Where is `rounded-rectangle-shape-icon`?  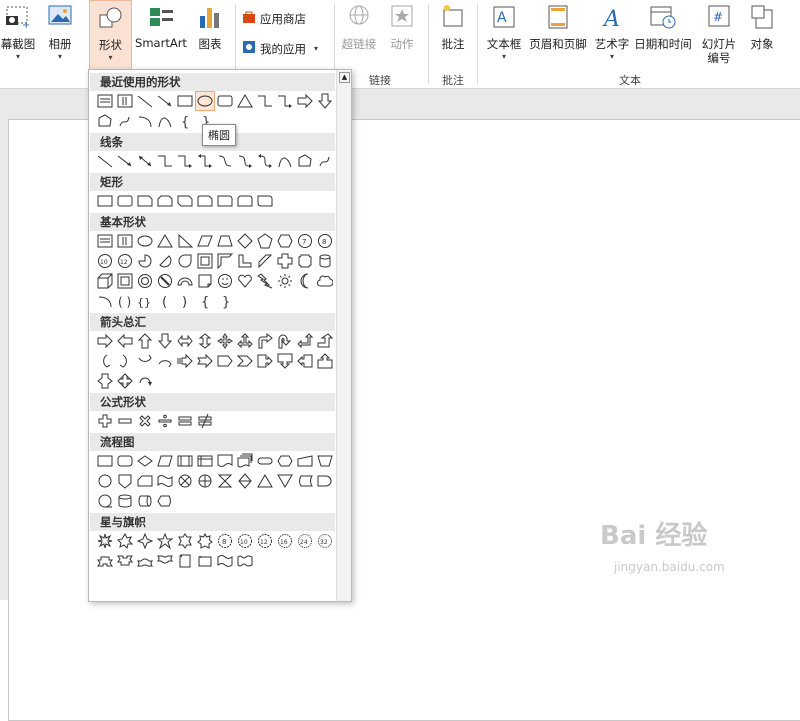
rounded-rectangle-shape-icon is located at coordinates (225, 101).